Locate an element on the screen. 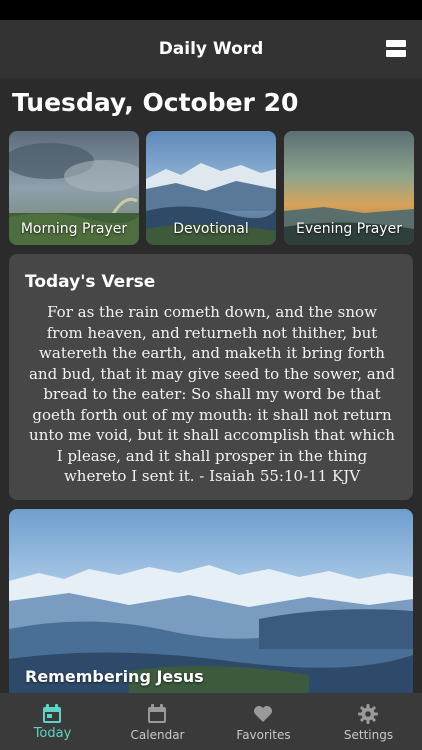  tab-today: Today is located at coordinates (52, 721).